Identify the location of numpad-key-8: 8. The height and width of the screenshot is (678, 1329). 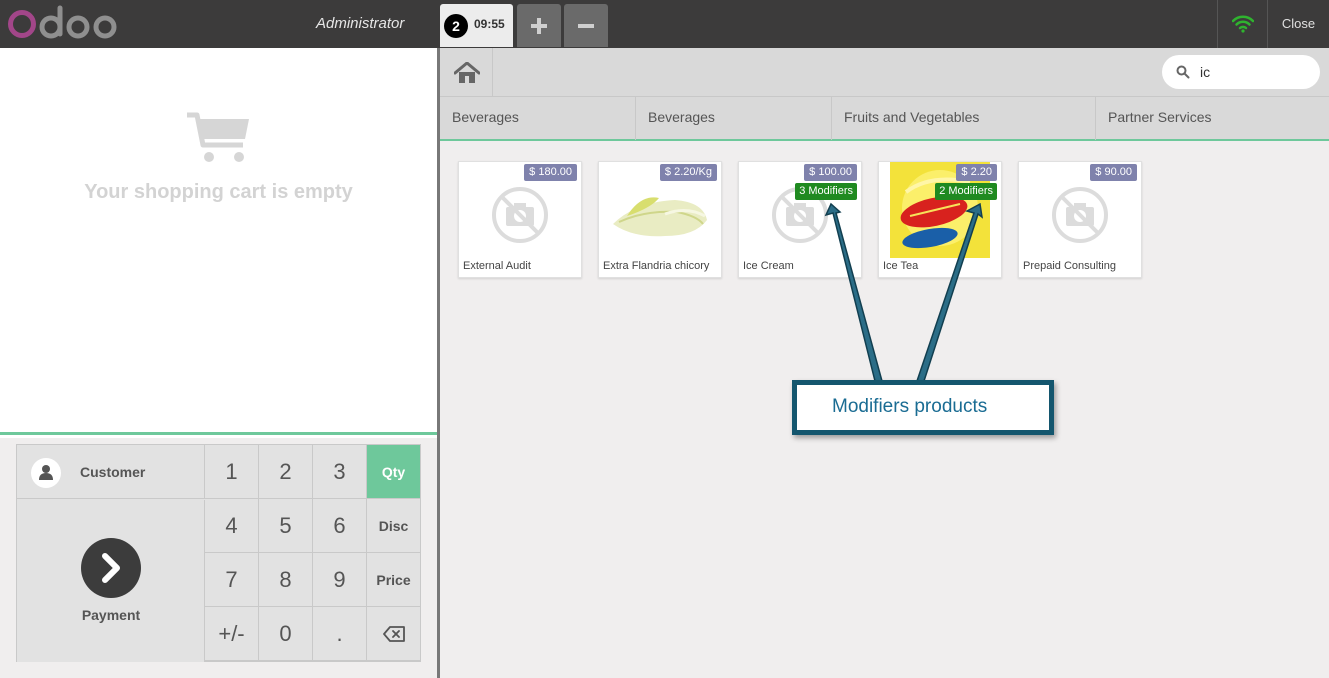
(286, 580).